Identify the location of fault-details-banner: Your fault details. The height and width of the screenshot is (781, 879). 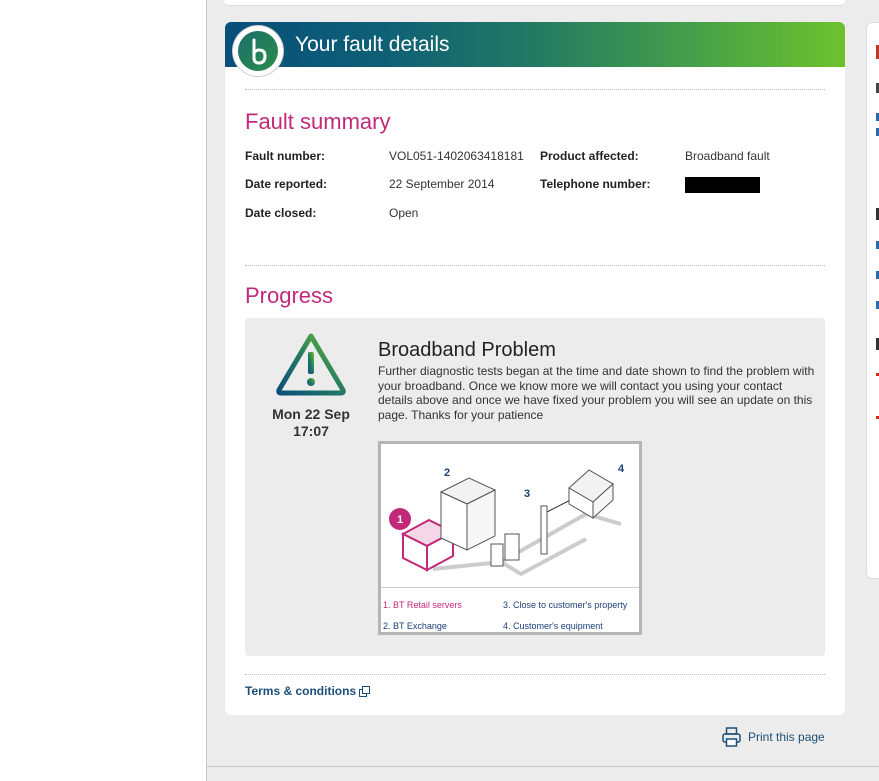
(535, 44).